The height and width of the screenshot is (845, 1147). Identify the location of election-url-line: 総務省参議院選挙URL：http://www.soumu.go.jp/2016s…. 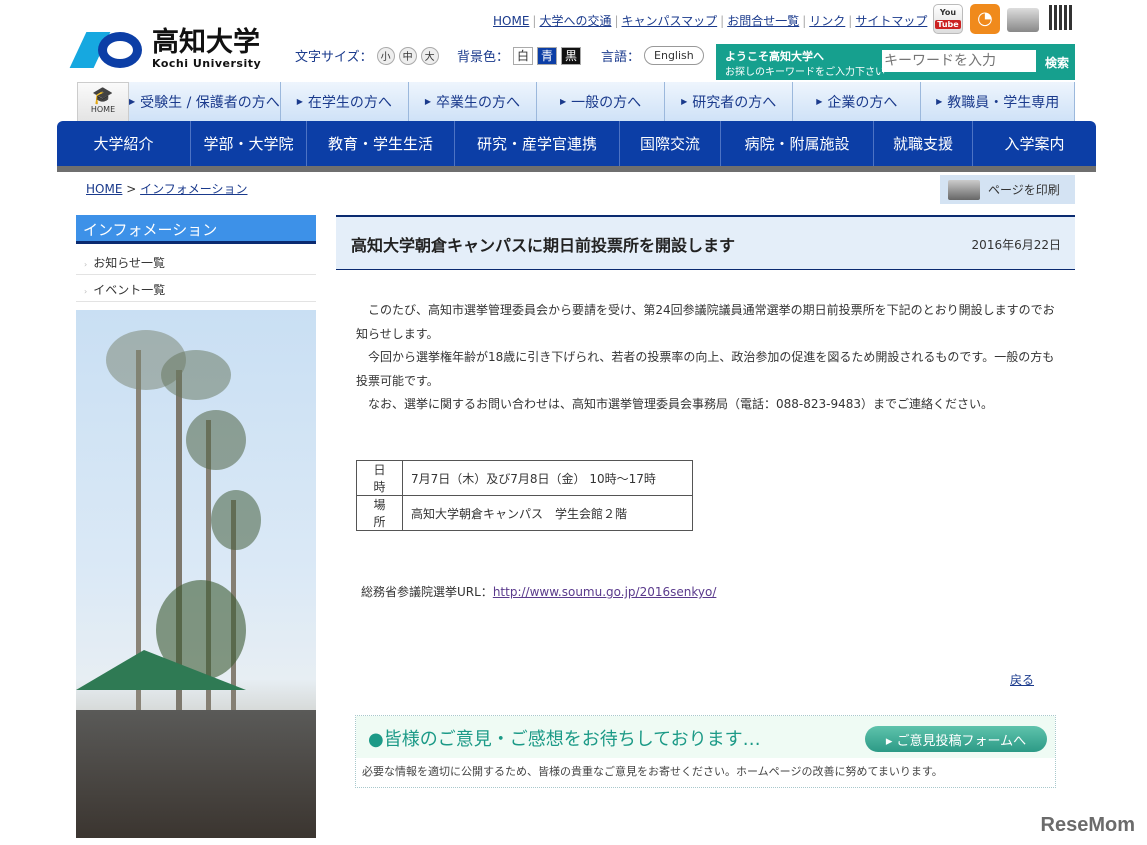
(538, 591).